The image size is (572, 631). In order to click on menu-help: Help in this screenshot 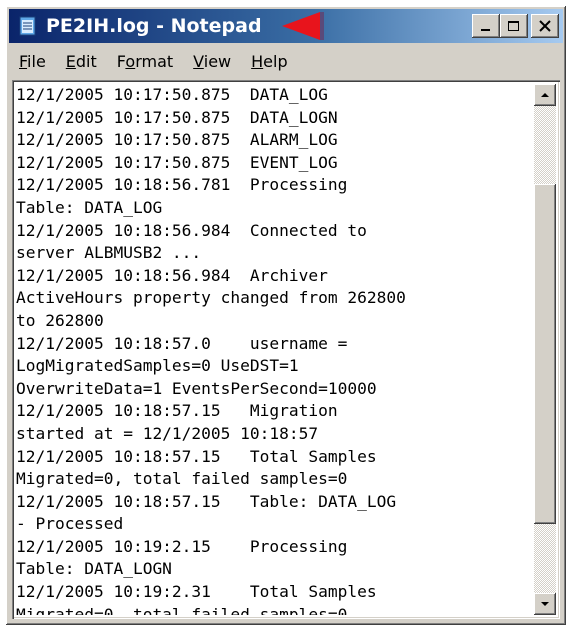, I will do `click(269, 61)`.